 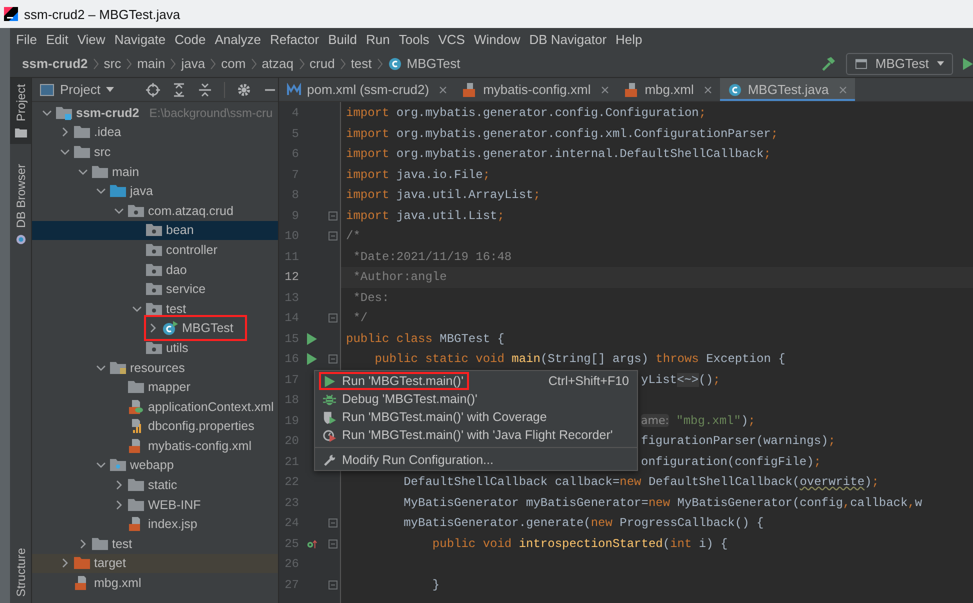 What do you see at coordinates (179, 89) in the screenshot?
I see `expand-all-icon` at bounding box center [179, 89].